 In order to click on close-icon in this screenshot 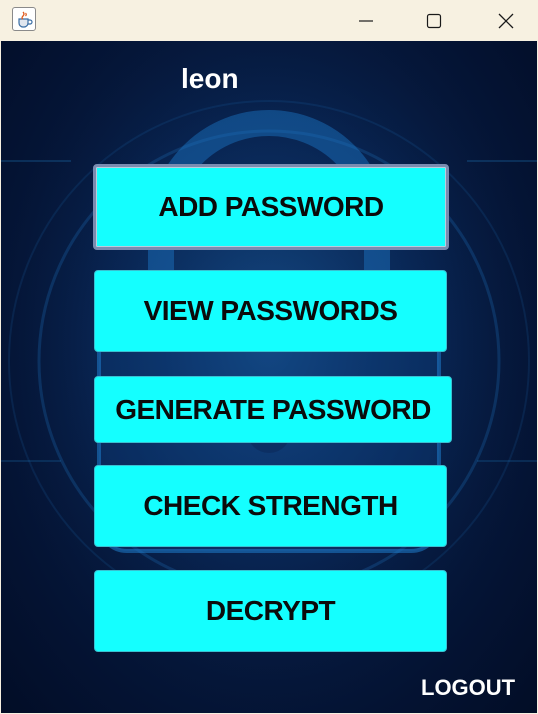, I will do `click(506, 20)`.